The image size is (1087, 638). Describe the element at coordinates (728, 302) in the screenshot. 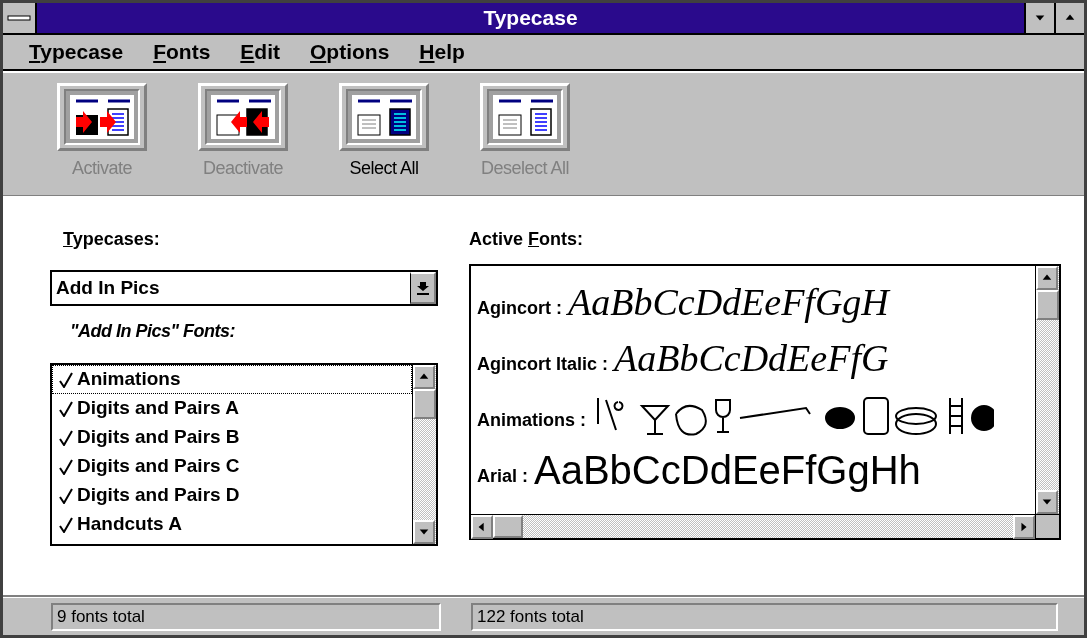

I see `font-sample: AaBbCcDdEeFfGgH` at that location.